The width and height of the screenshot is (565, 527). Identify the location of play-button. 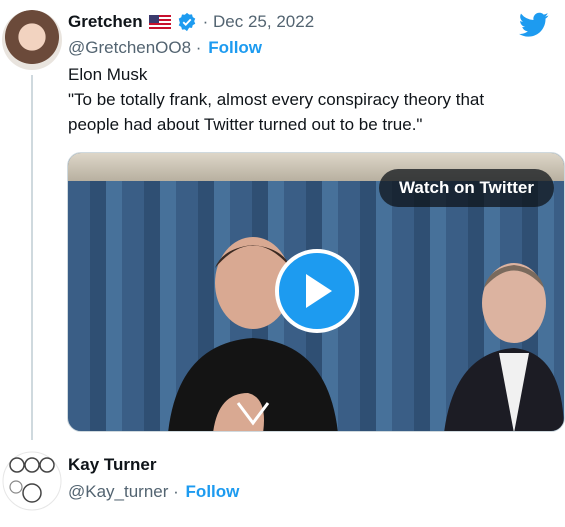
(317, 291).